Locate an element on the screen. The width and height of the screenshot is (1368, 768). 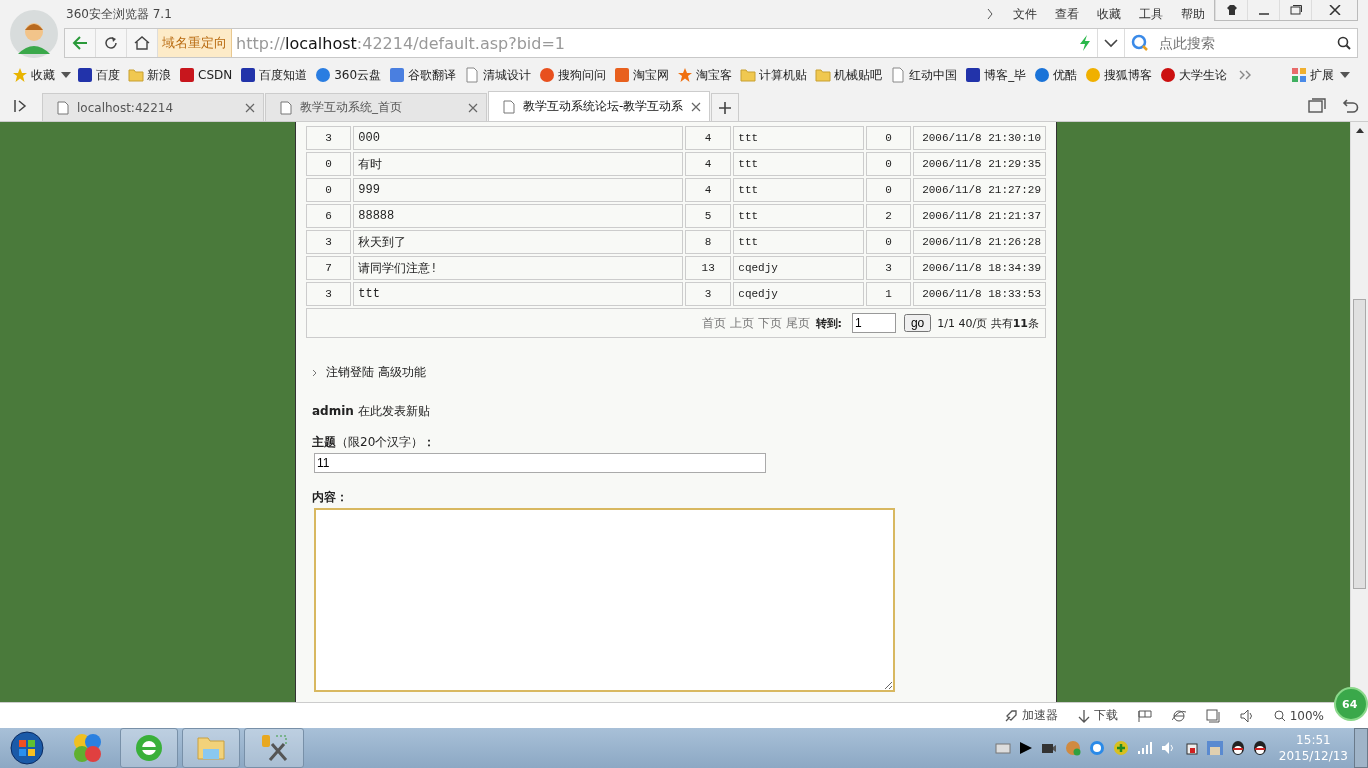
subject-field: 11 is located at coordinates (540, 463).